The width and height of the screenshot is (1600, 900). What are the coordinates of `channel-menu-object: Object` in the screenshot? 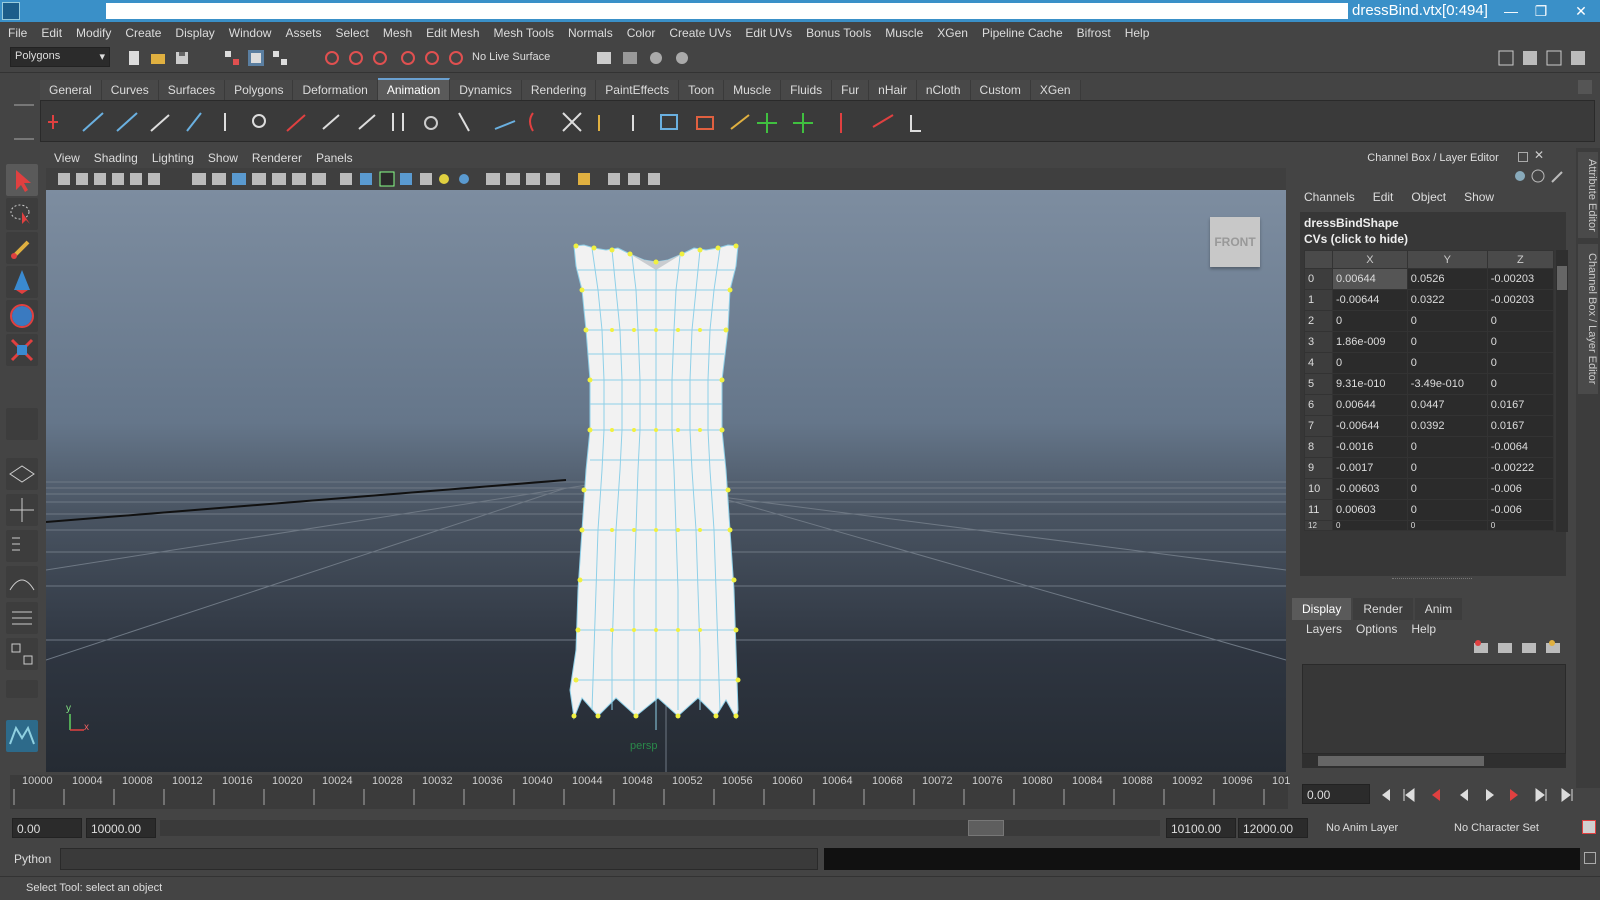 It's located at (1428, 200).